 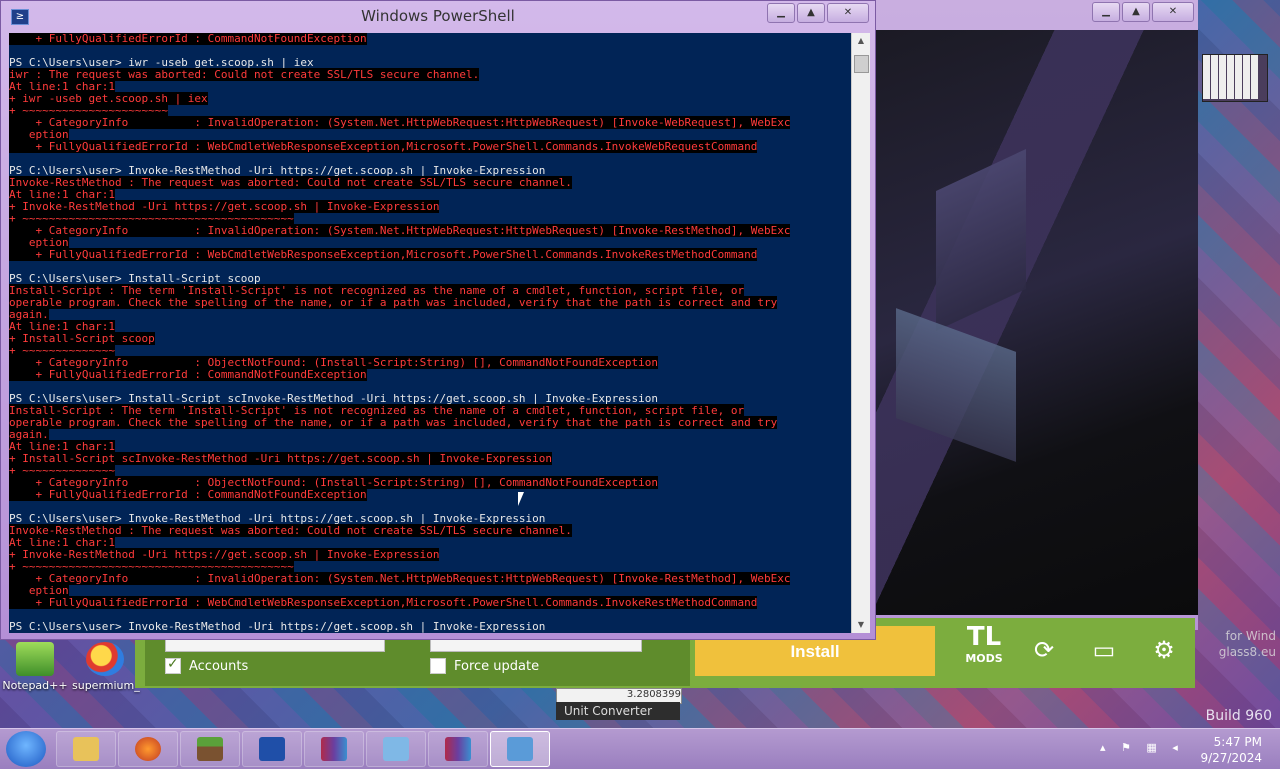 What do you see at coordinates (35, 685) in the screenshot?
I see `desktop-icon-label: Notepad++` at bounding box center [35, 685].